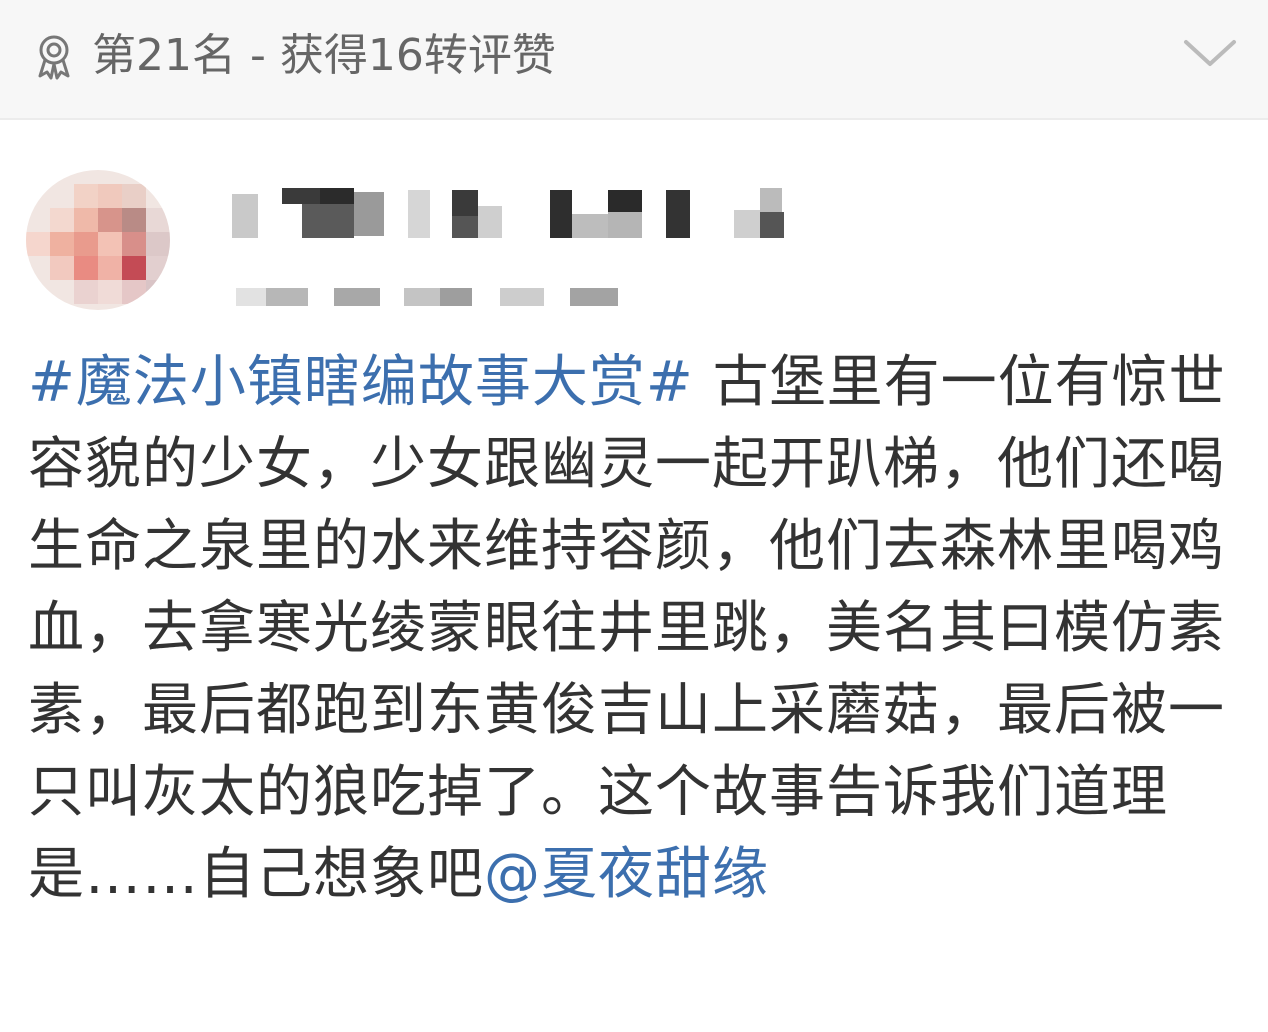  What do you see at coordinates (432, 297) in the screenshot?
I see `post-meta-redacted` at bounding box center [432, 297].